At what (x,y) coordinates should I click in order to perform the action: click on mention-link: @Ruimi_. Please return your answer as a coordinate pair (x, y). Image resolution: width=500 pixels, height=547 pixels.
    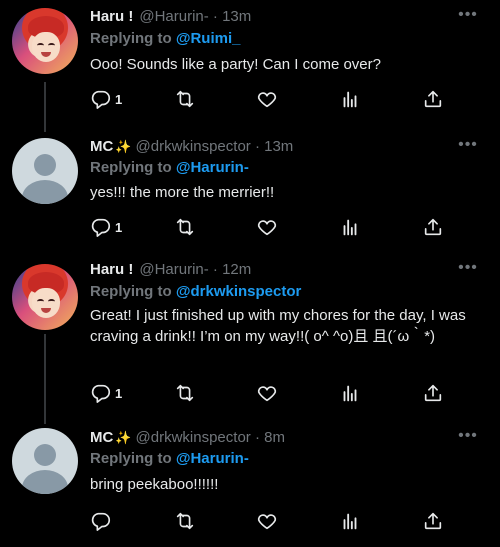
    Looking at the image, I should click on (208, 38).